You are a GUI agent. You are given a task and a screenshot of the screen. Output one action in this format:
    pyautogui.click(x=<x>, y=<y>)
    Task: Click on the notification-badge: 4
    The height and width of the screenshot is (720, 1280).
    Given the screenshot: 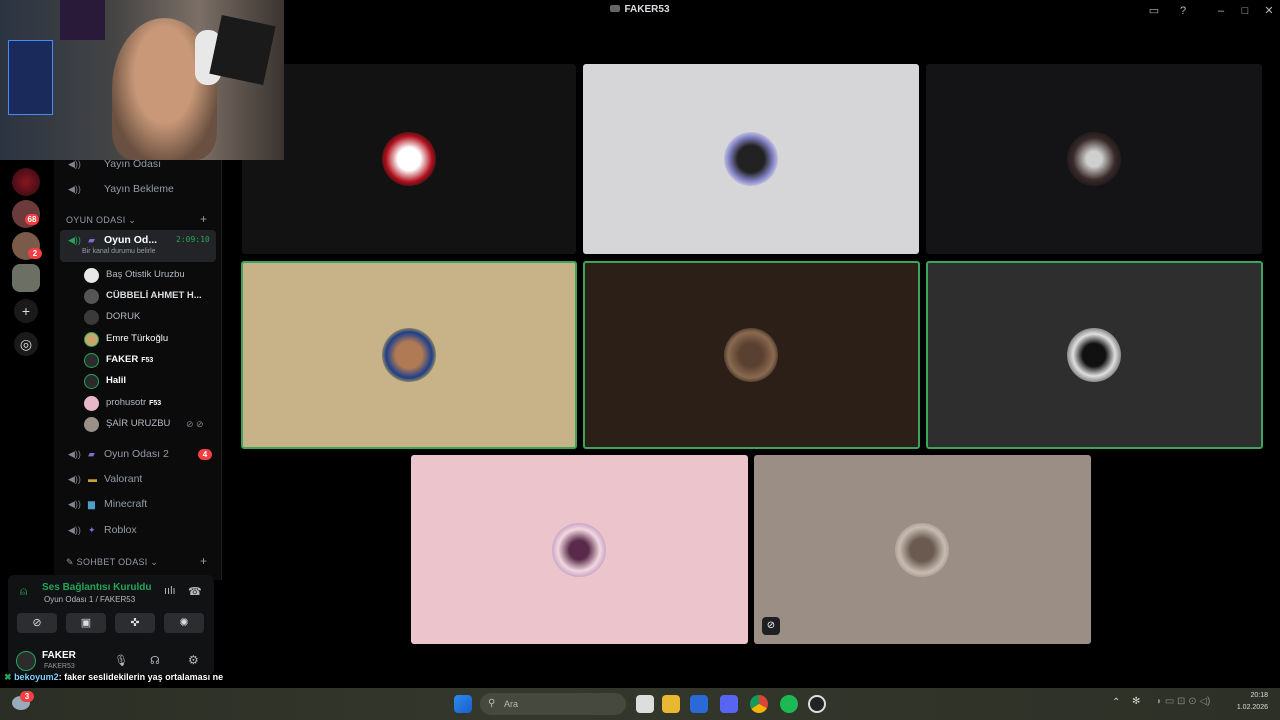 What is the action you would take?
    pyautogui.click(x=205, y=454)
    